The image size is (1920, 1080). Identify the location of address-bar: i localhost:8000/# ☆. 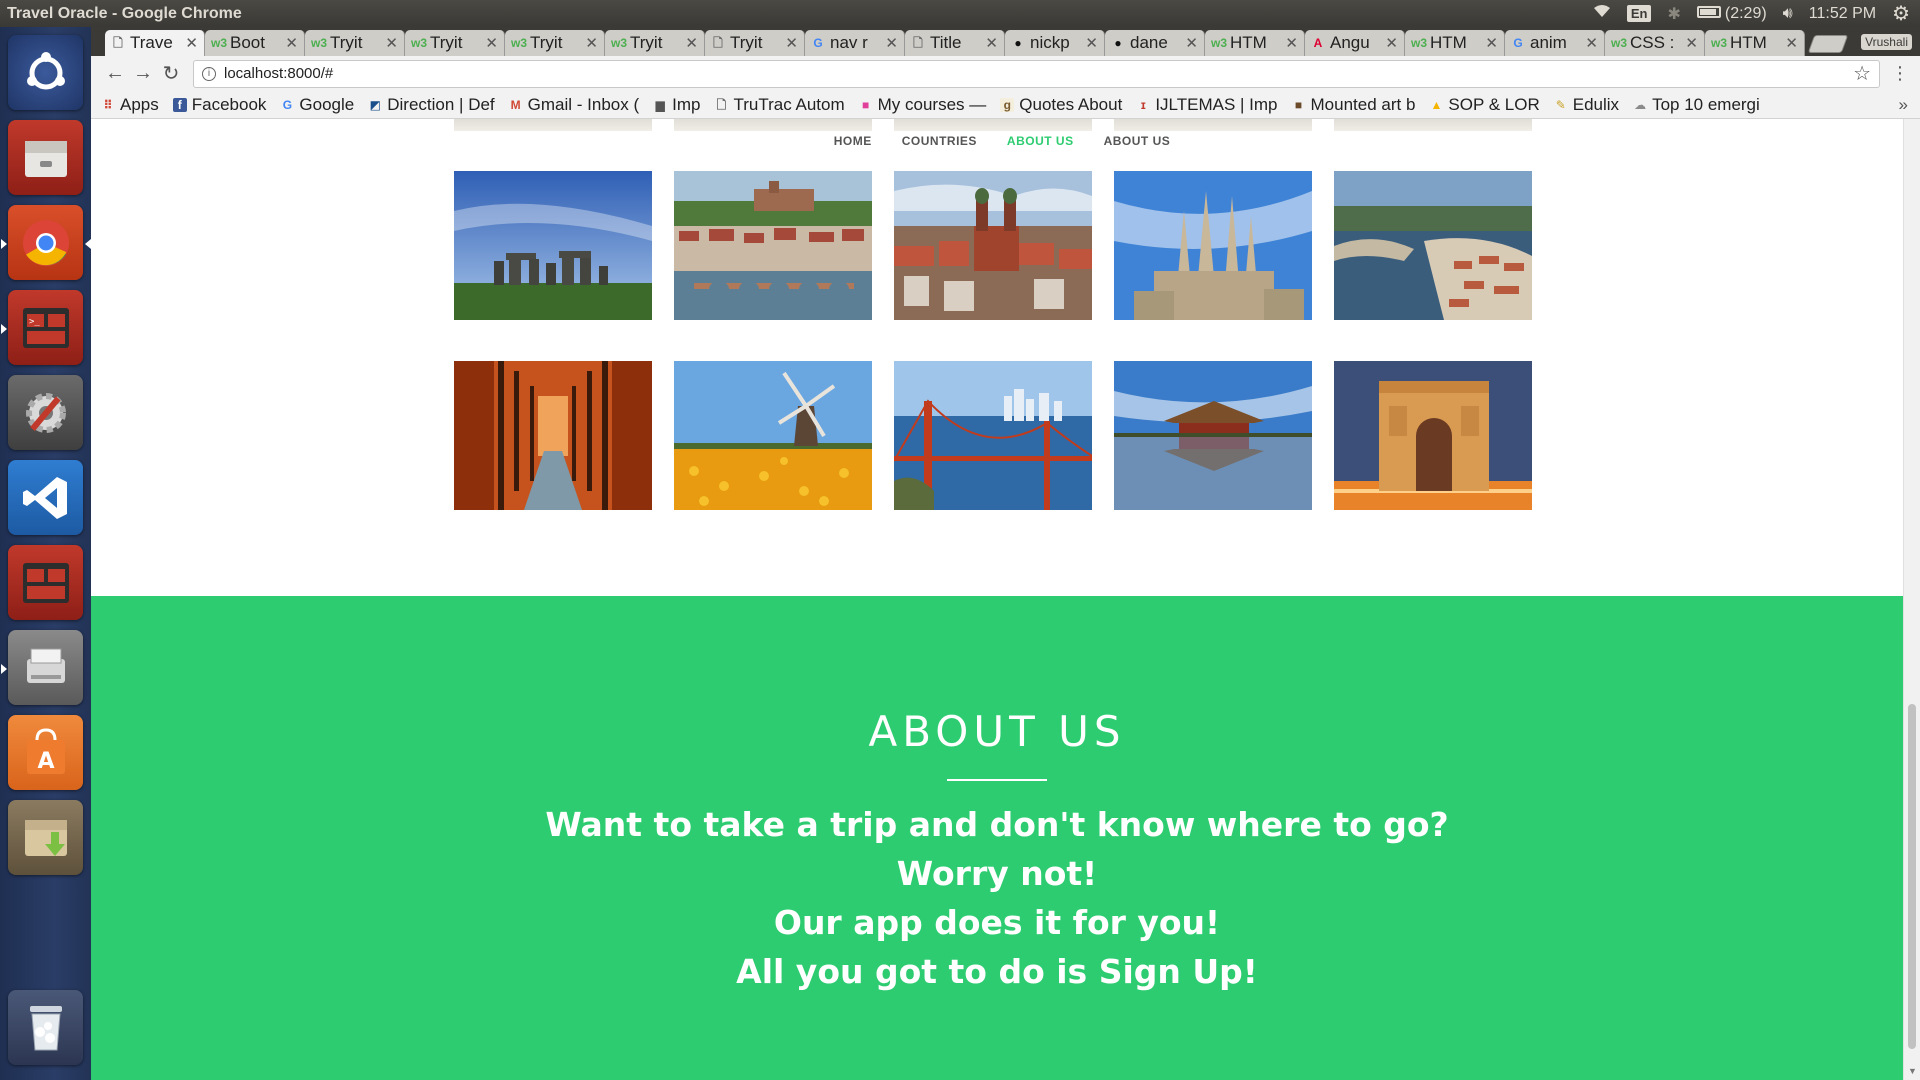
(1036, 73).